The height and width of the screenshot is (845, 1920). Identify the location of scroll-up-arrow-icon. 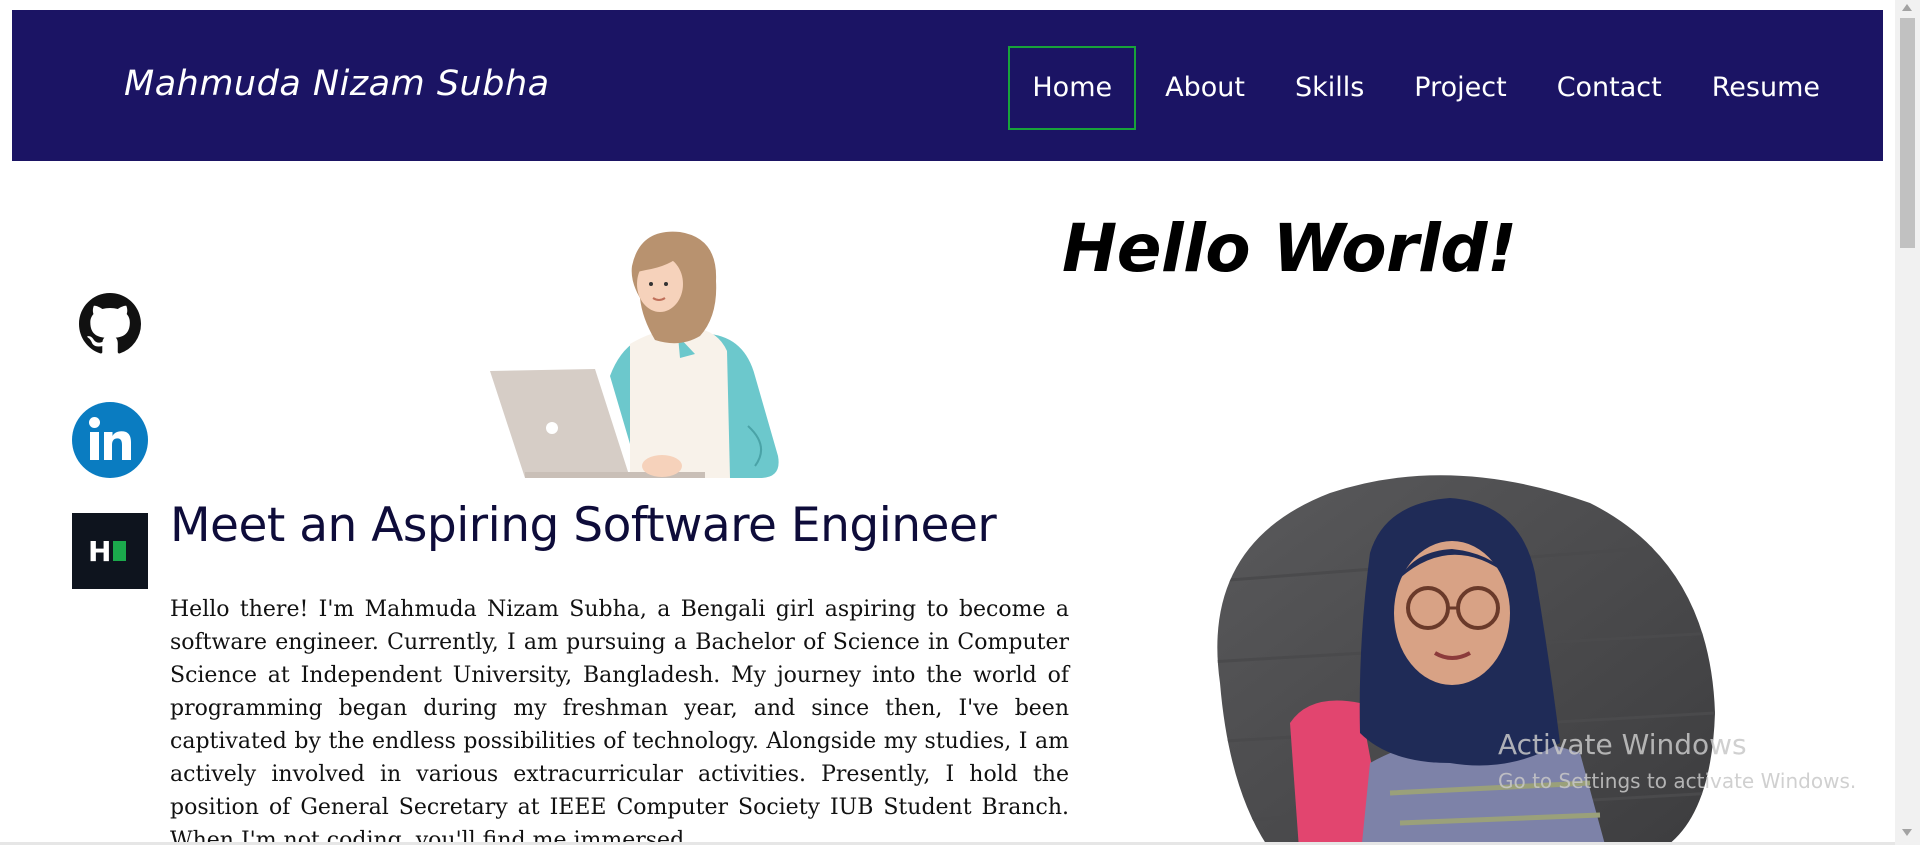
(1907, 7).